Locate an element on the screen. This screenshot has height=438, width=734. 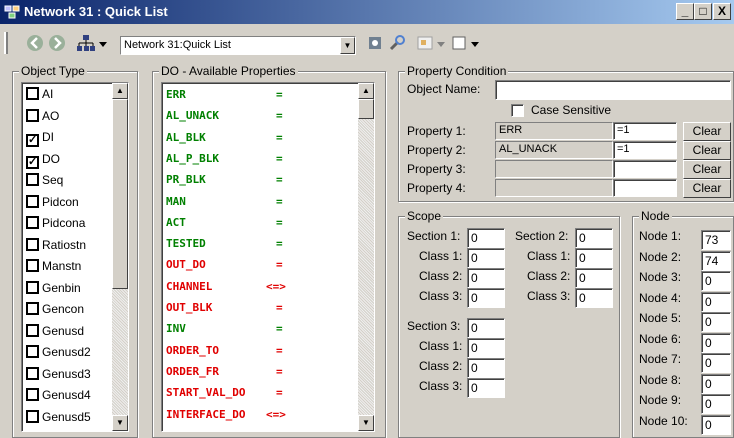
property-name-field: ERR is located at coordinates (554, 131).